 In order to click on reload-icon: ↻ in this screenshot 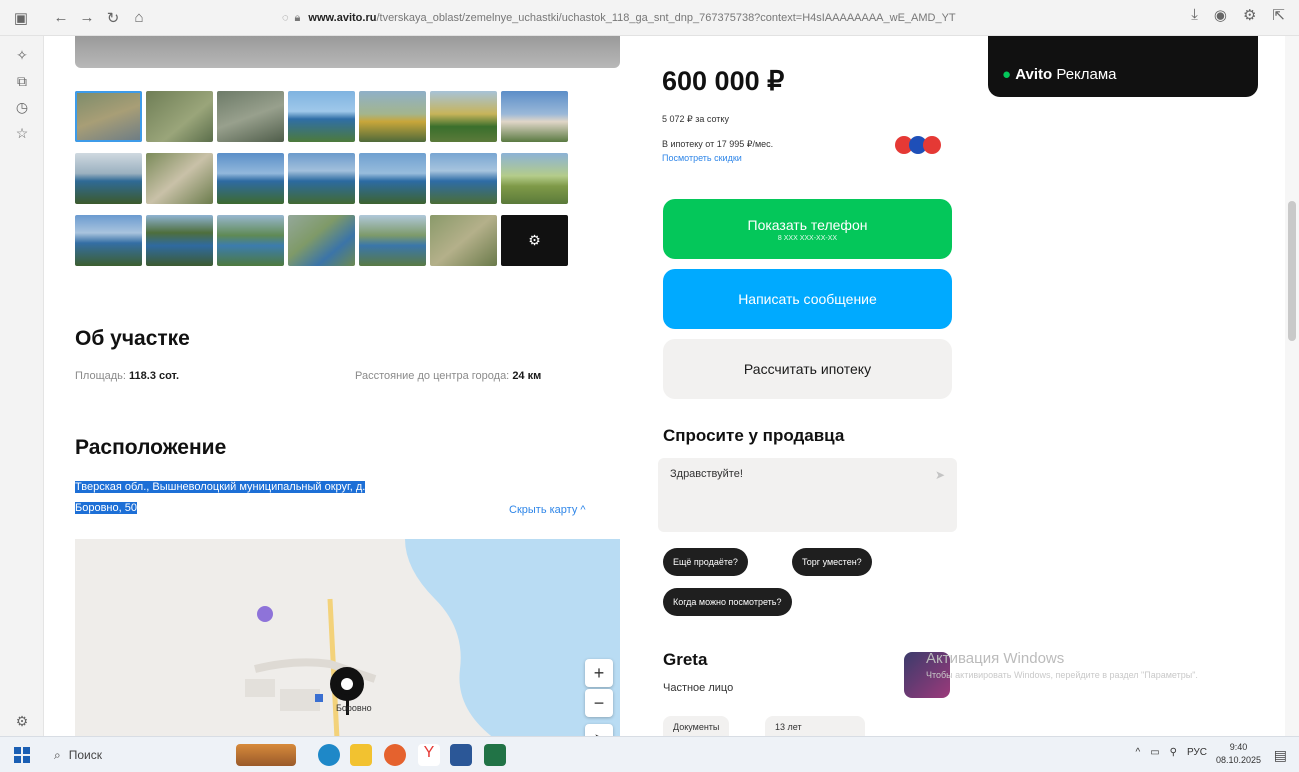, I will do `click(113, 18)`.